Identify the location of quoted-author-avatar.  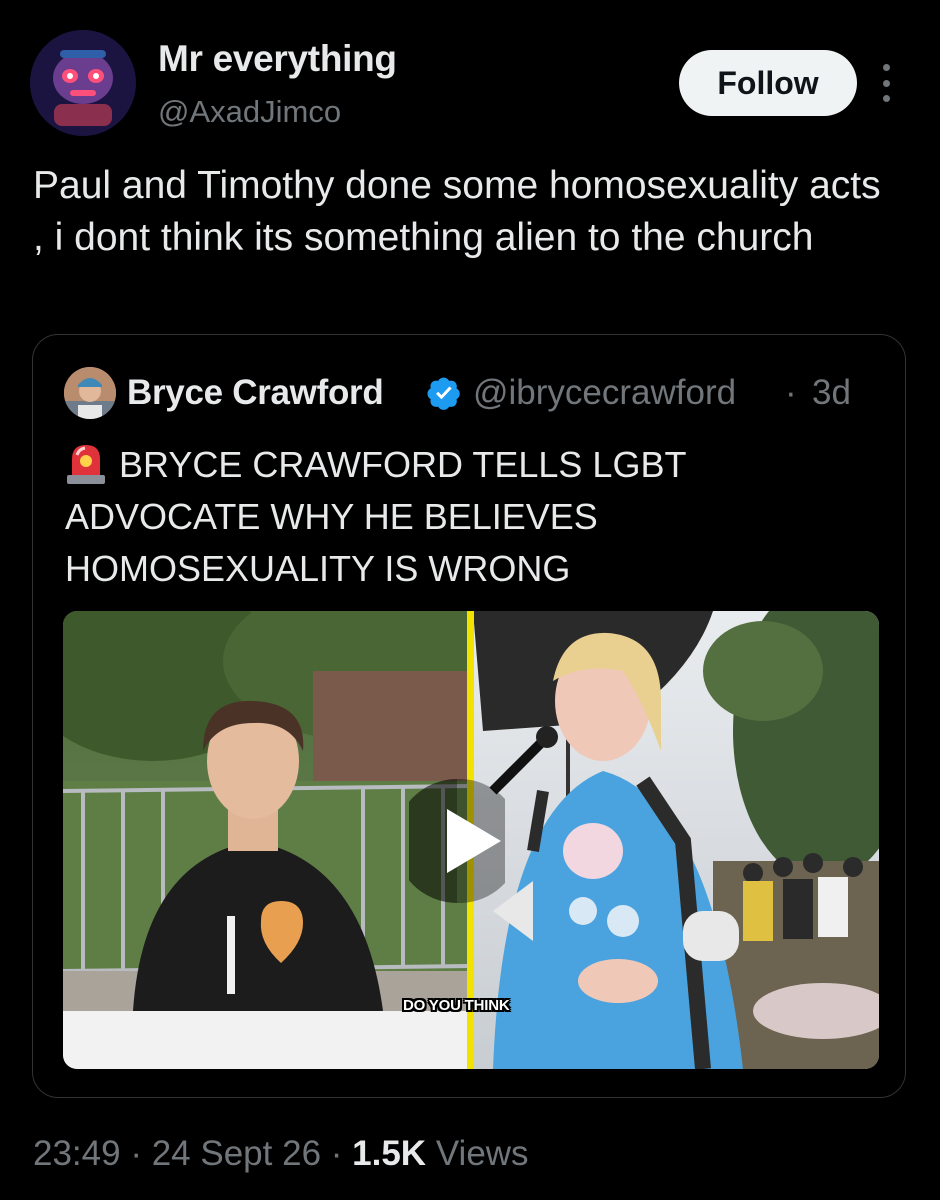
(90, 393).